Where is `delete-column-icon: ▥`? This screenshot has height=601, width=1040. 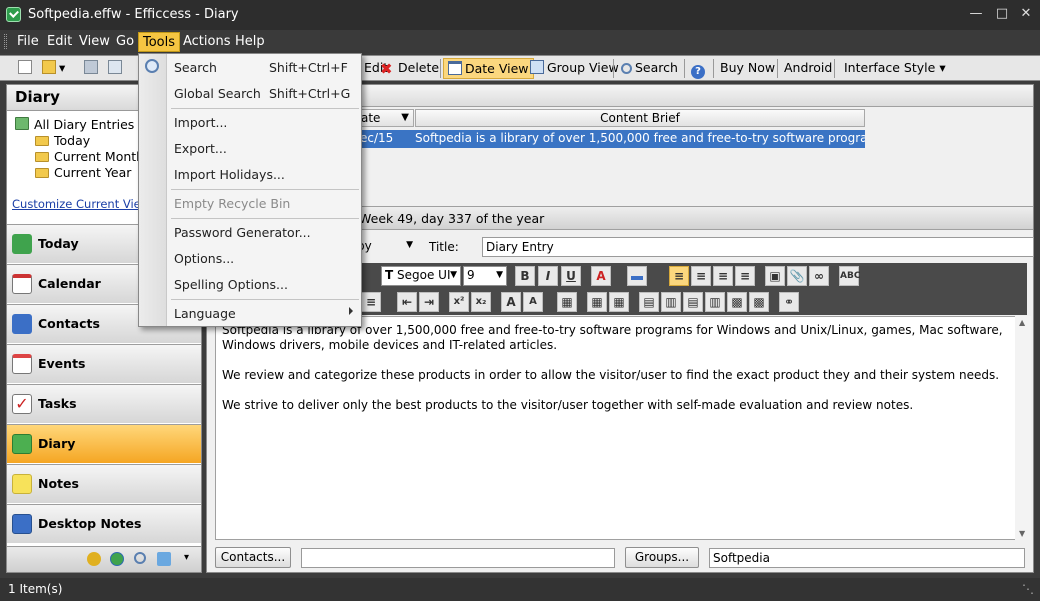 delete-column-icon: ▥ is located at coordinates (715, 302).